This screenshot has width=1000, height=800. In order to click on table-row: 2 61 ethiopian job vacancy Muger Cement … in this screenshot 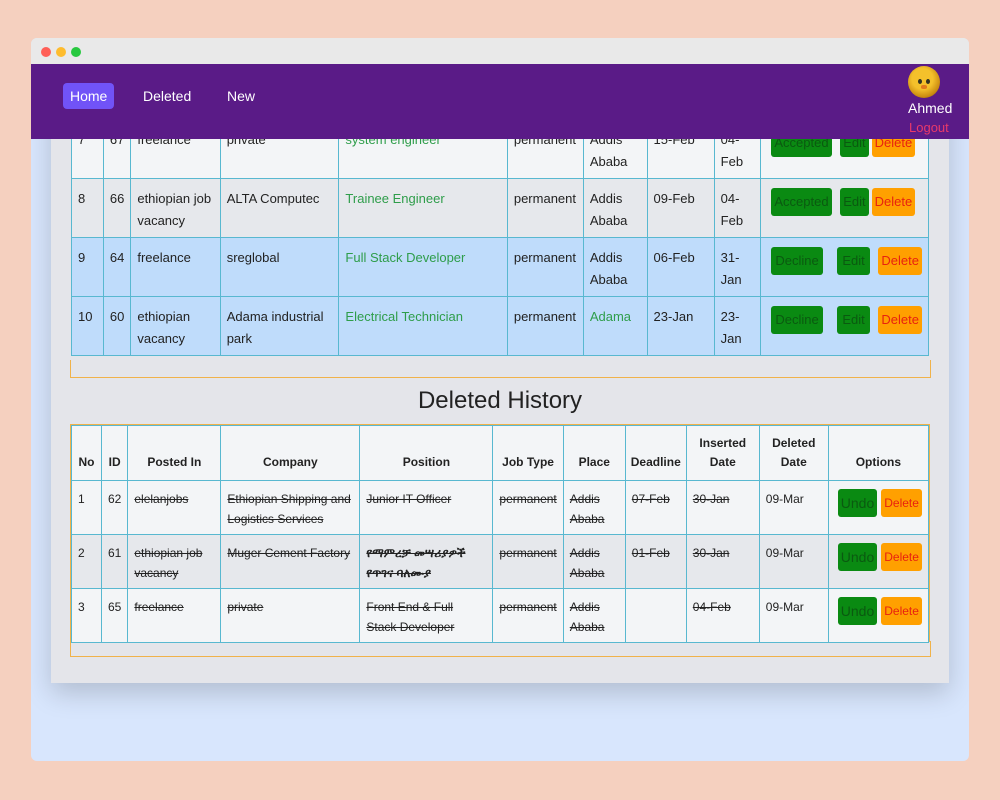, I will do `click(500, 561)`.